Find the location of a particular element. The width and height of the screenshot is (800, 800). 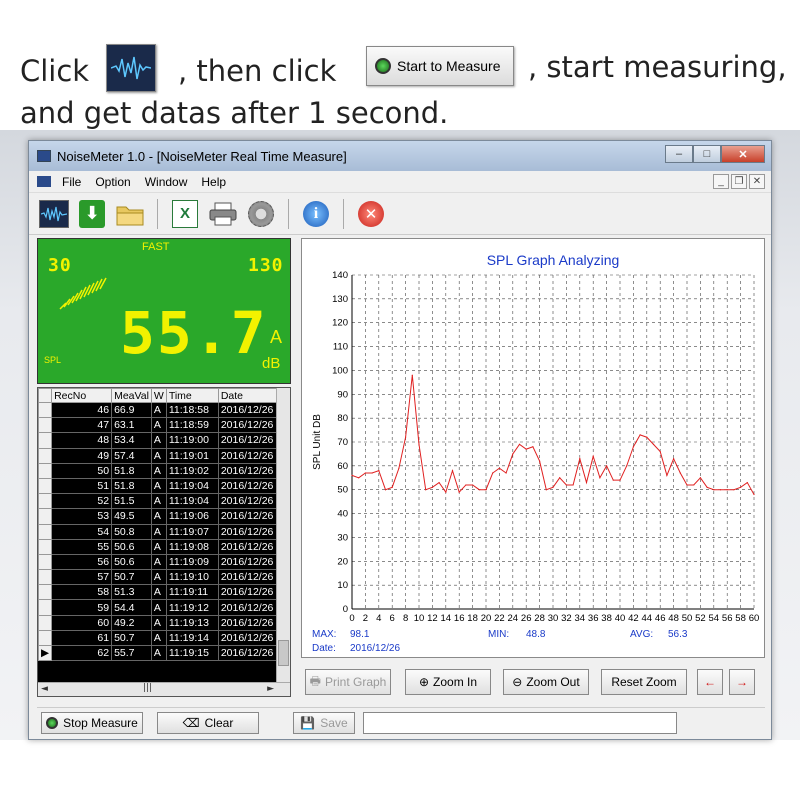

table-row: 49 57.4 A 11:19:01 2016/12/26 is located at coordinates (158, 455).